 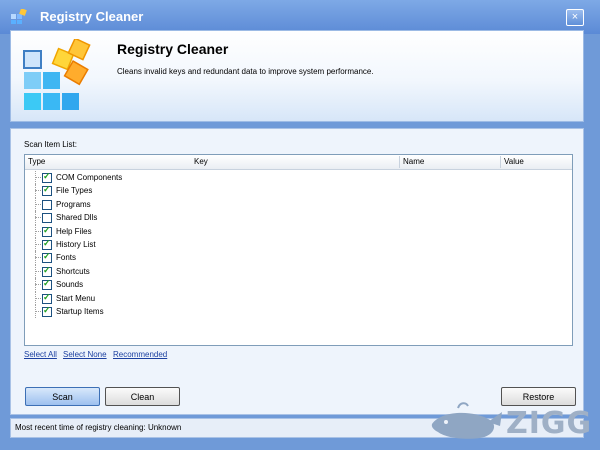 I want to click on item-label: Startup Items, so click(x=80, y=311).